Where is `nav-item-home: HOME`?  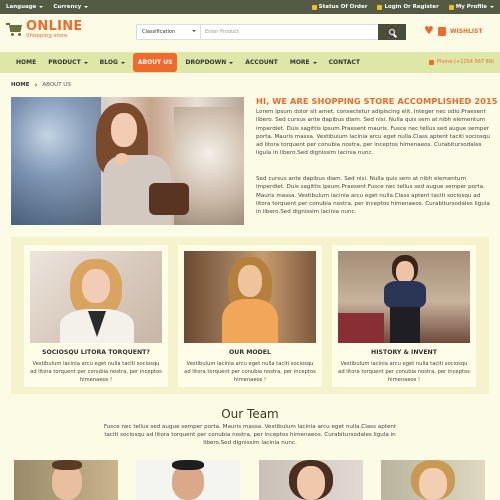
nav-item-home: HOME is located at coordinates (26, 62).